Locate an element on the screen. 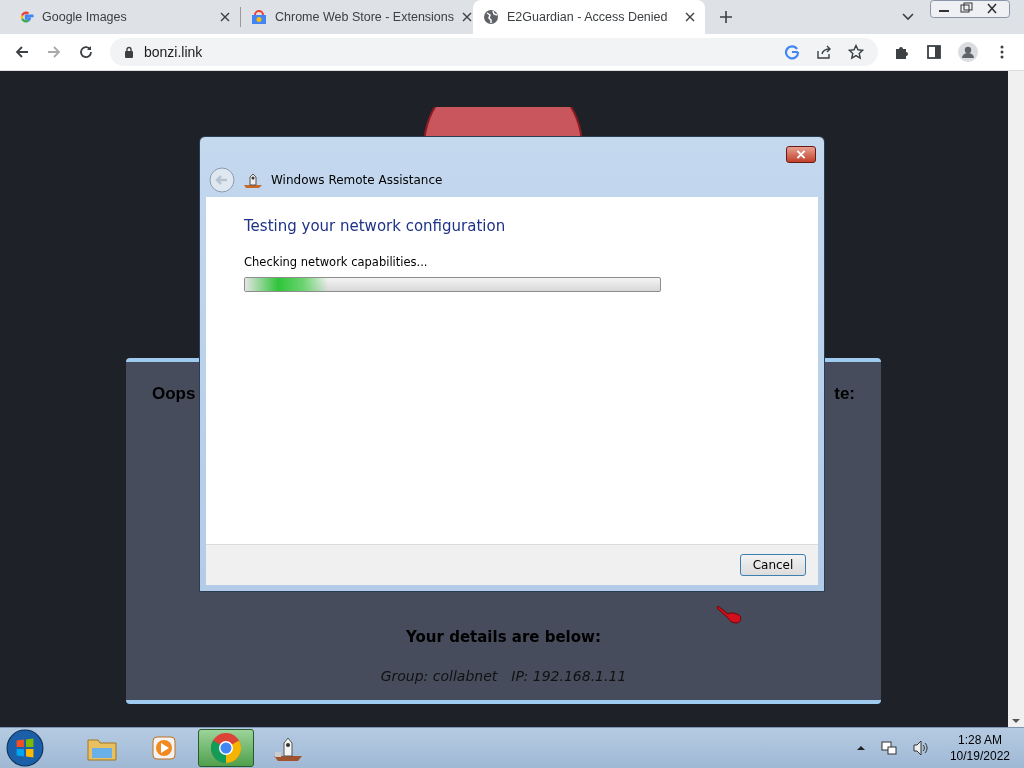 The height and width of the screenshot is (768, 1024). cancel-button: Cancel is located at coordinates (773, 565).